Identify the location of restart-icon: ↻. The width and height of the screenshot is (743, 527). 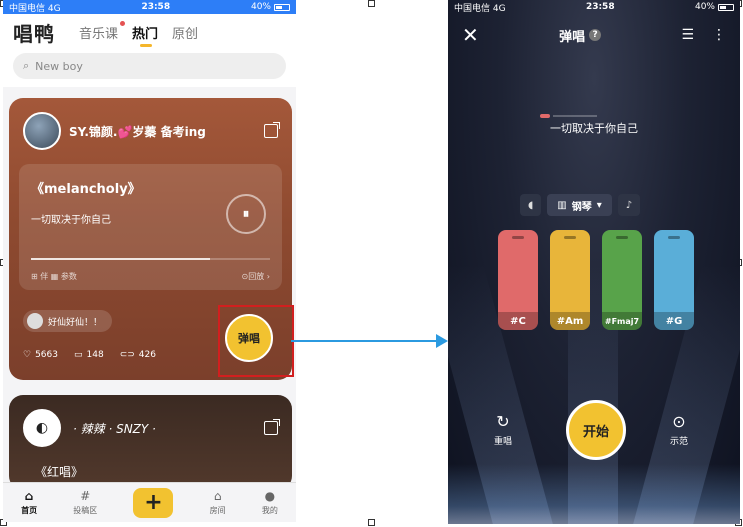
(503, 421).